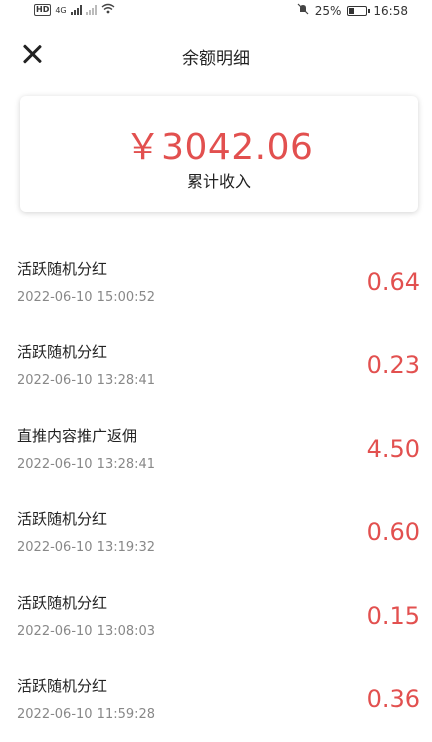  Describe the element at coordinates (218, 181) in the screenshot. I see `total-label: 累计收入` at that location.